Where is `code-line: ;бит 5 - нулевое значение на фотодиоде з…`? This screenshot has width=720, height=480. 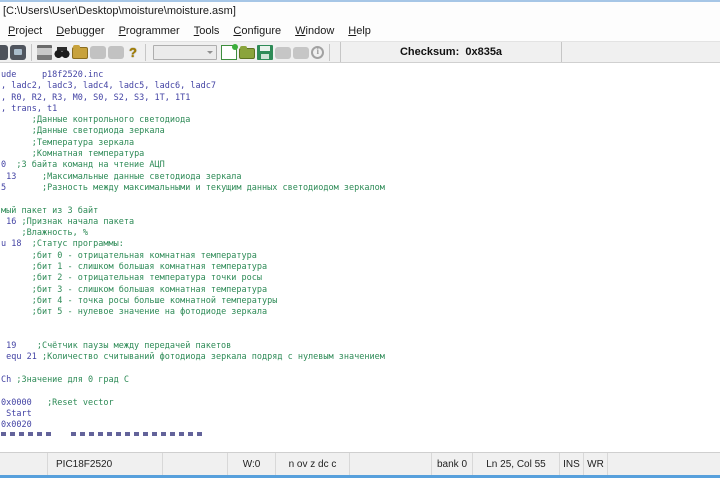
code-line: ;бит 5 - нулевое значение на фотодиоде з… is located at coordinates (149, 312).